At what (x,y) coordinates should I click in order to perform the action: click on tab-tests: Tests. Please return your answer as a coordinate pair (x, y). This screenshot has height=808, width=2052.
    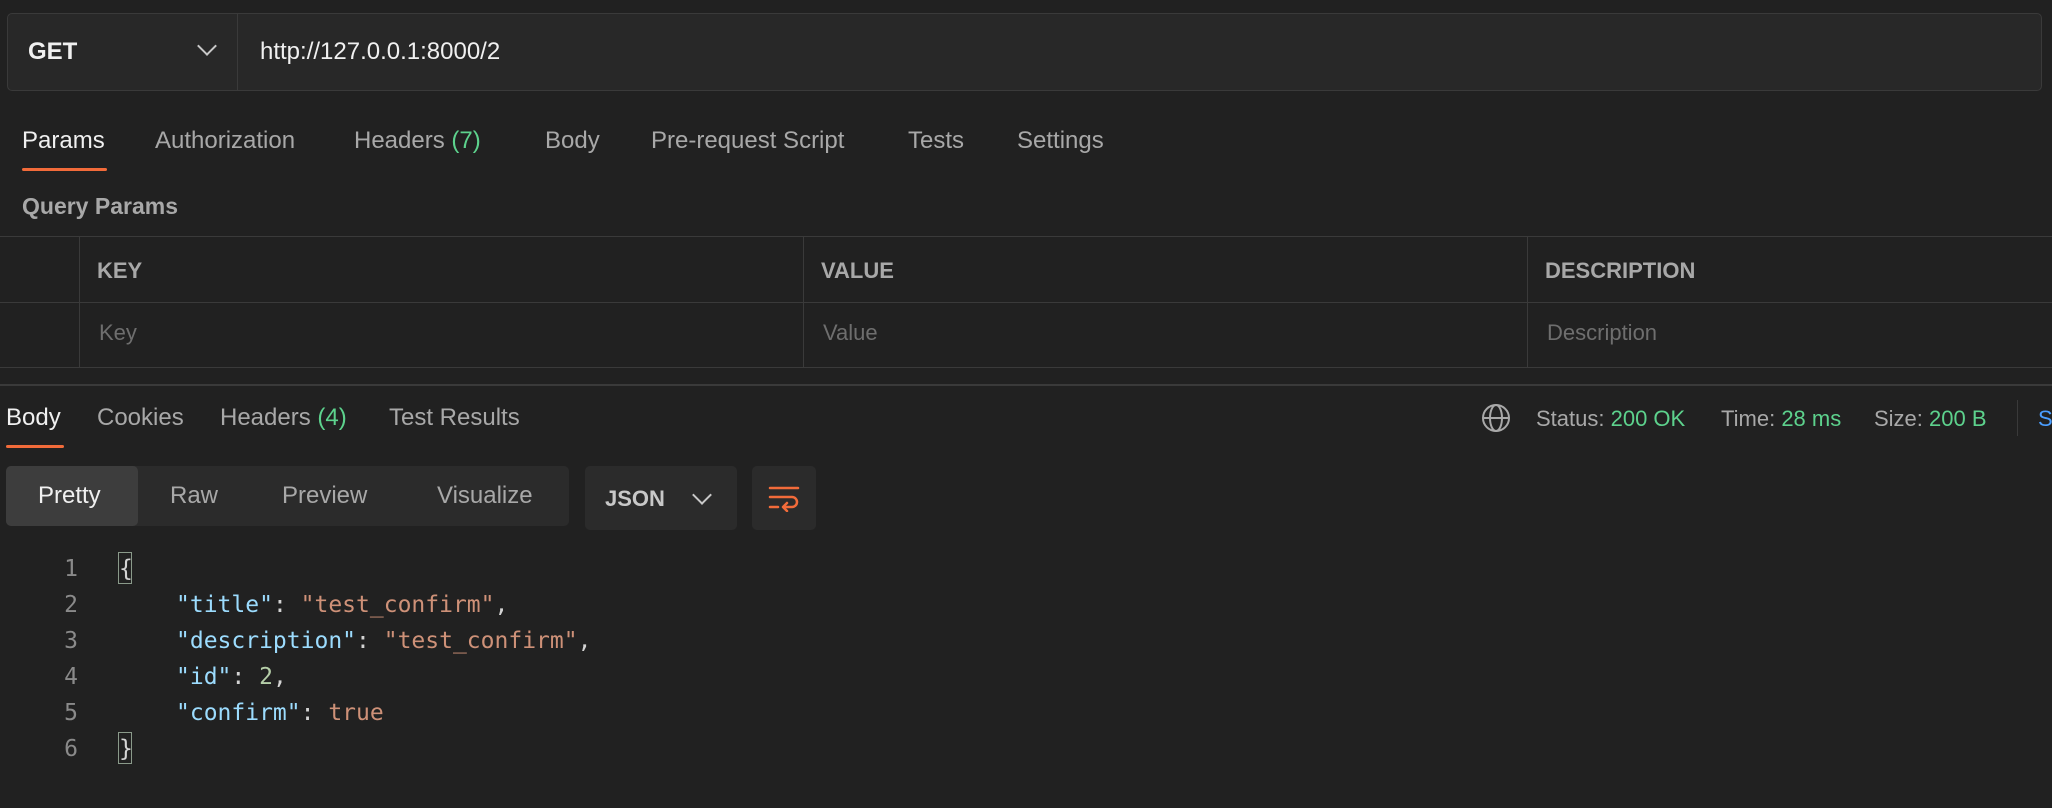
    Looking at the image, I should click on (936, 141).